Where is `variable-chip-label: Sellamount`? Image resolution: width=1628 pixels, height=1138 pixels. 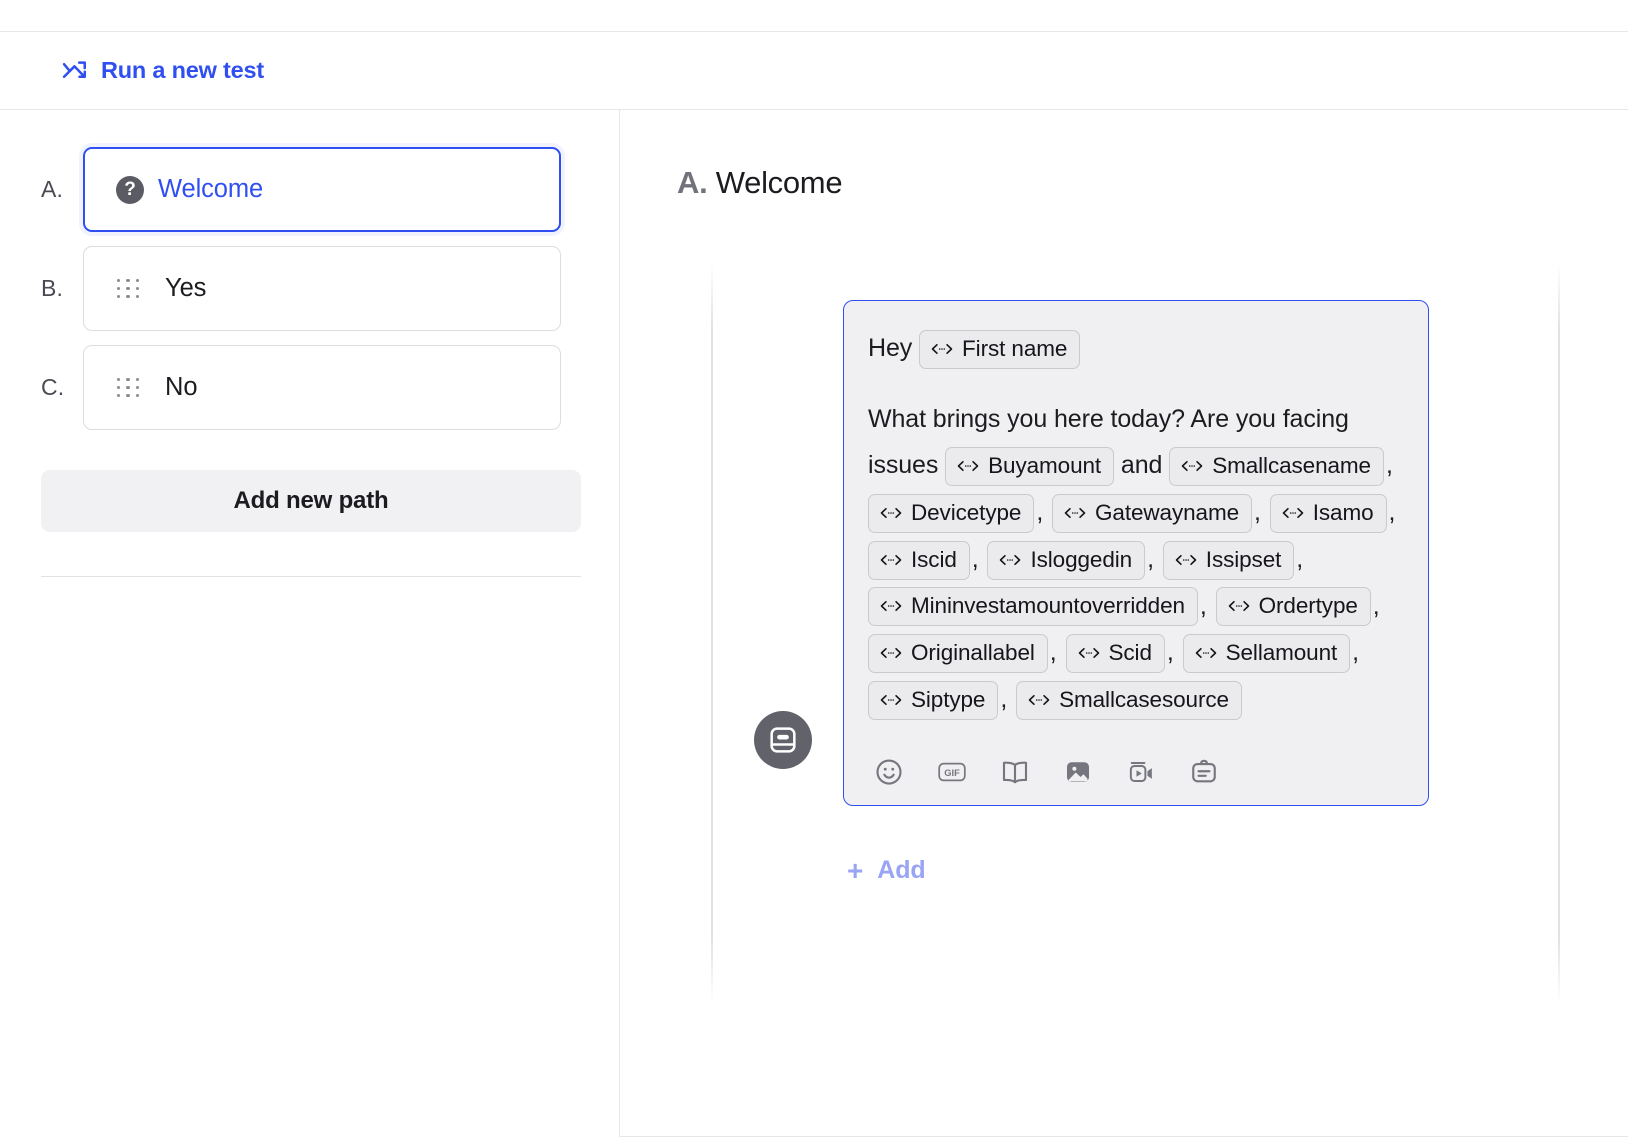
variable-chip-label: Sellamount is located at coordinates (1281, 653).